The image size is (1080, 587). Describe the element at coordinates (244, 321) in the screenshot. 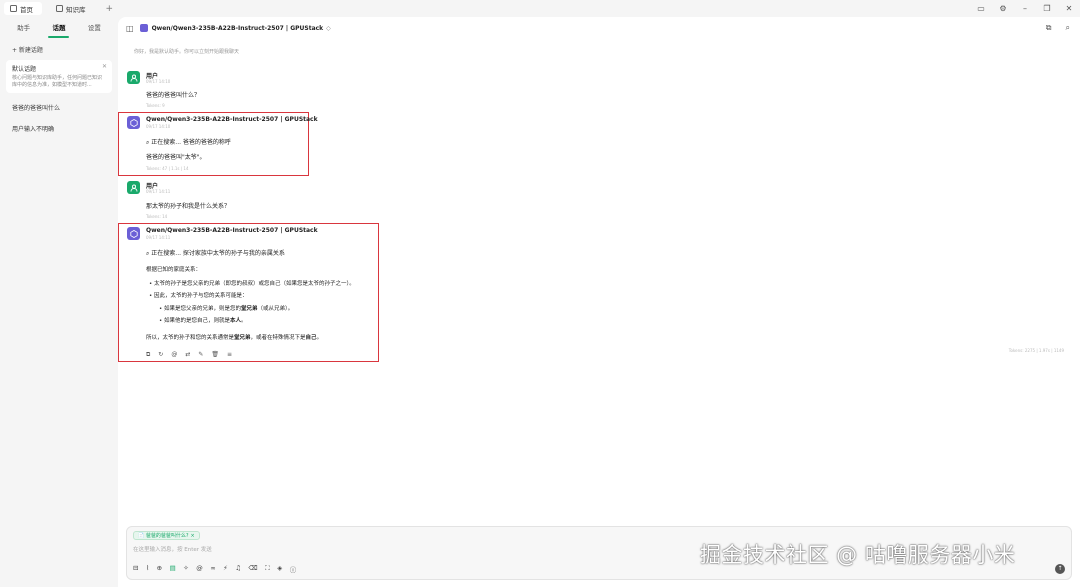

I see `list-item-text: 。` at that location.